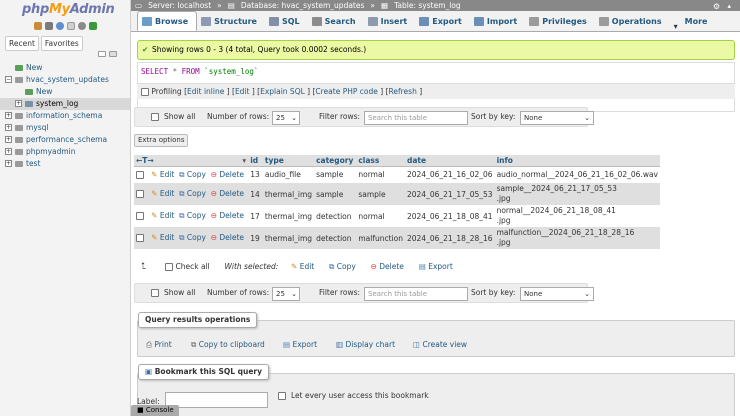 Image resolution: width=740 pixels, height=416 pixels. Describe the element at coordinates (82, 26) in the screenshot. I see `settings-icon` at that location.